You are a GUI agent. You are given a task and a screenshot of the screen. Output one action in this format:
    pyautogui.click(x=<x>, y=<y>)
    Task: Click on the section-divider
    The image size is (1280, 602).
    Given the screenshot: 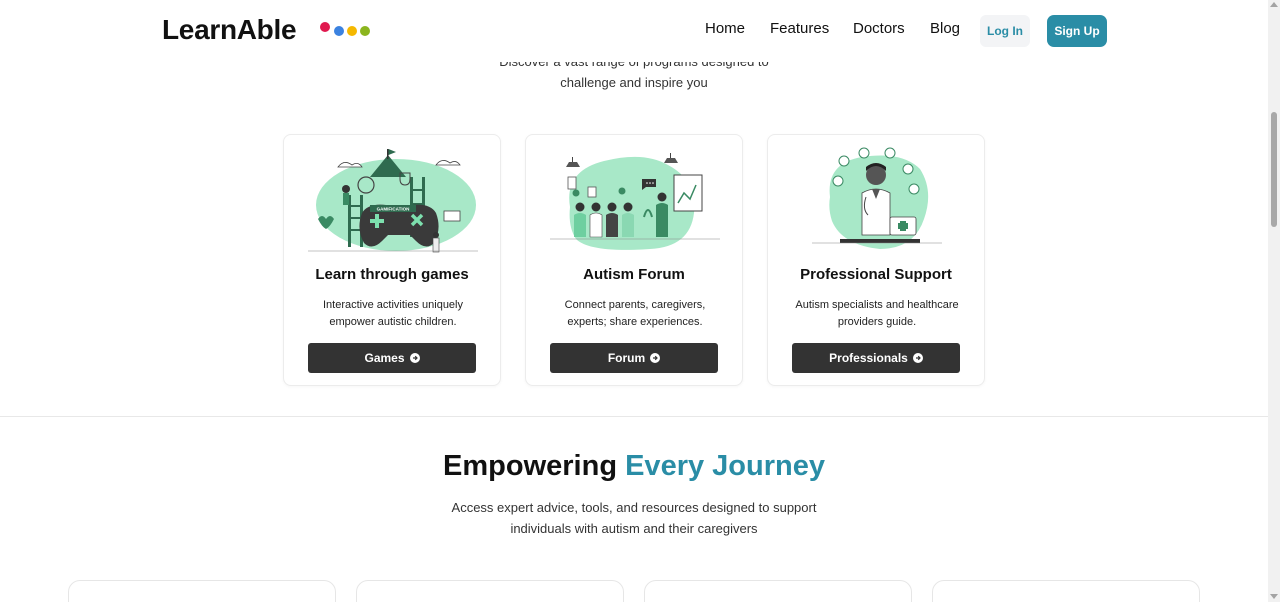 What is the action you would take?
    pyautogui.click(x=634, y=416)
    